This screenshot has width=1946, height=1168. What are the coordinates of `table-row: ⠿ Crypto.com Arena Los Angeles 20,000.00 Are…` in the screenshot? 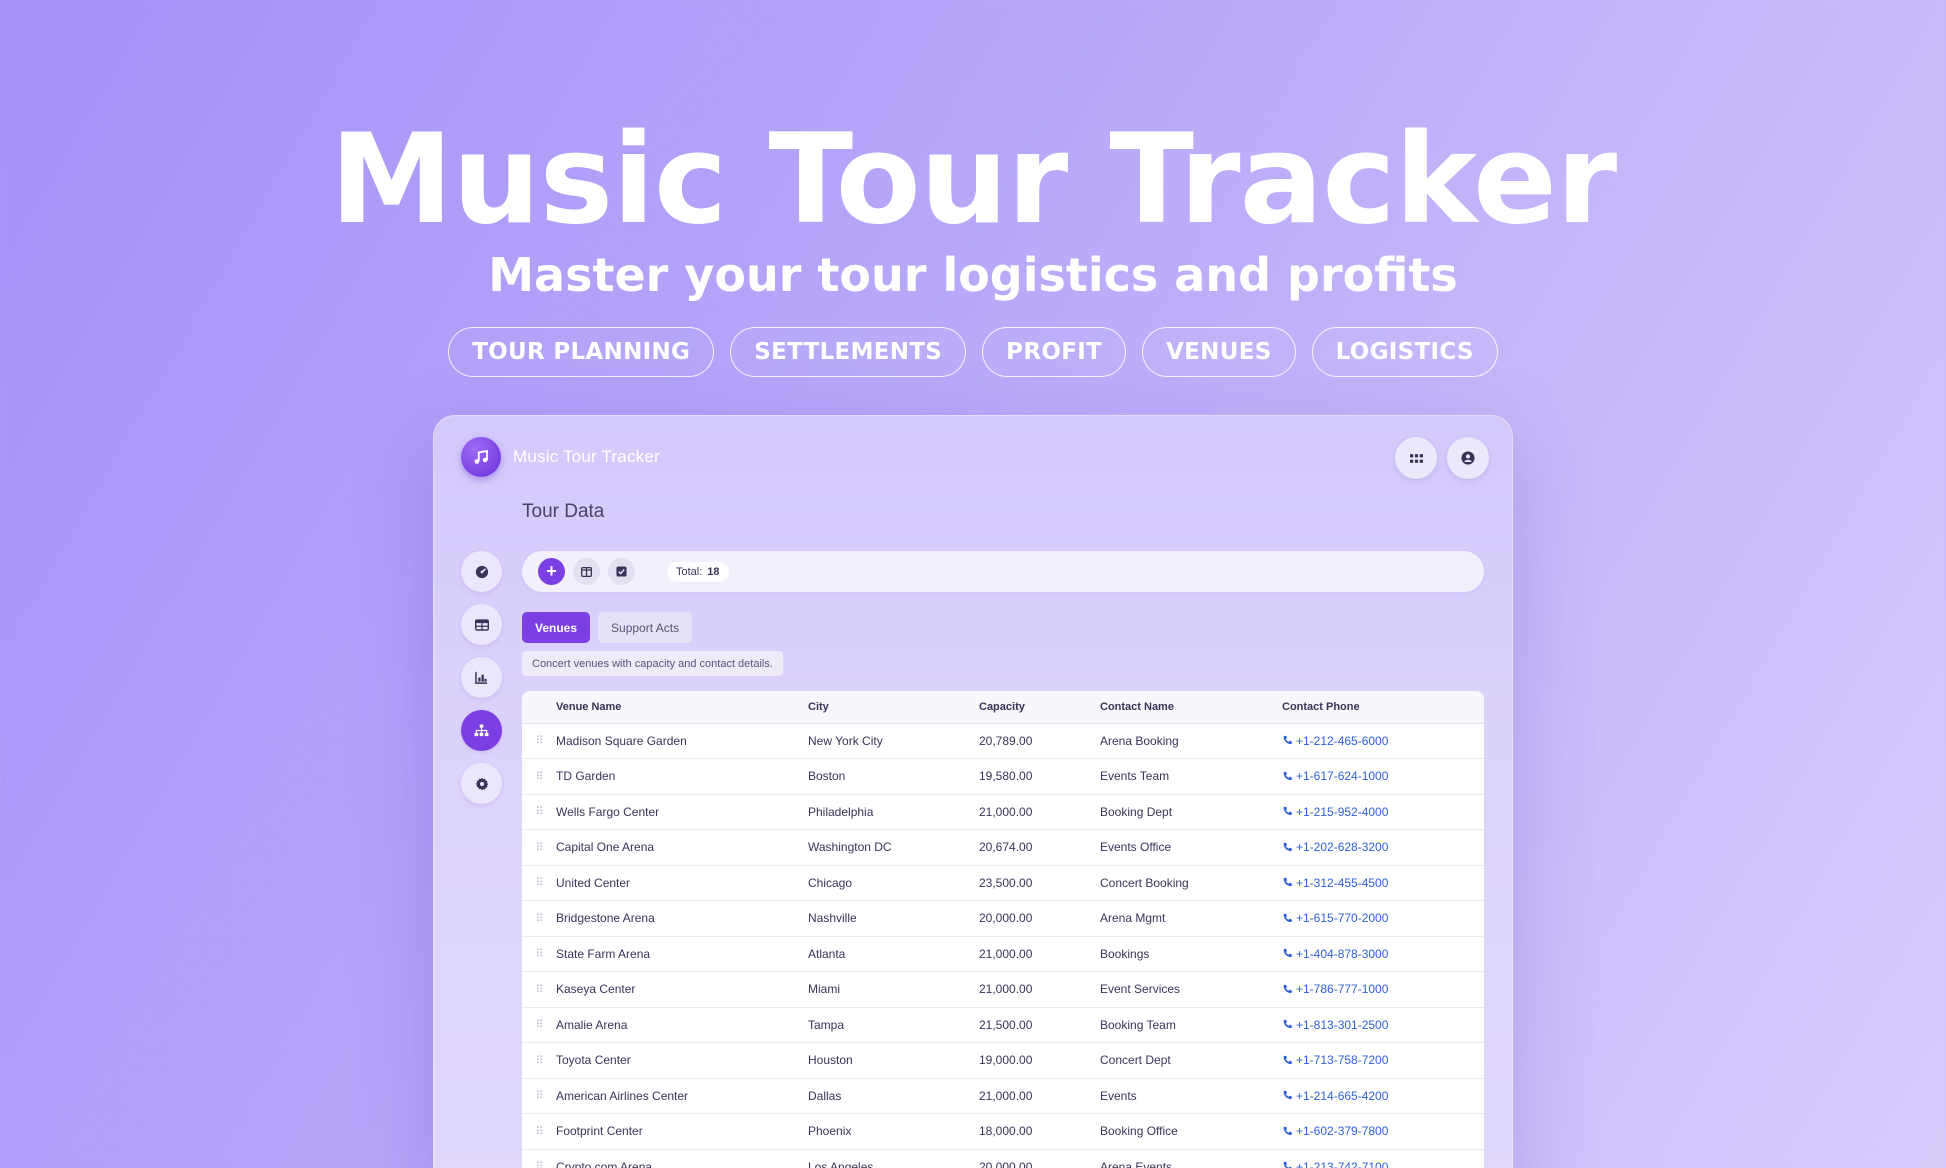 It's located at (1003, 1158).